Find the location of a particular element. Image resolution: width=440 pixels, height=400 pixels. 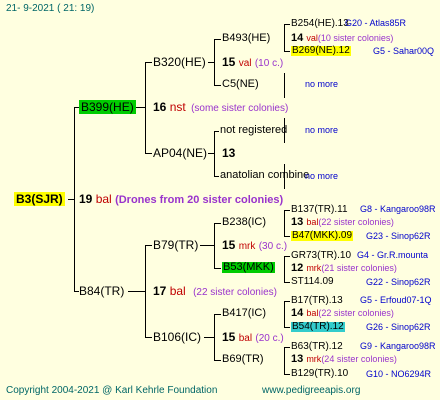

queen-c5ne: C5(NE) is located at coordinates (240, 84).